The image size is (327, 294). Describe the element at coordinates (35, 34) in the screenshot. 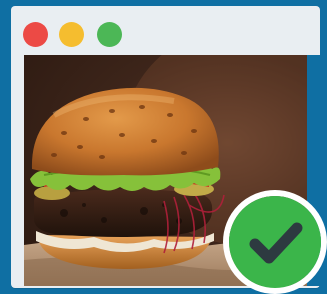

I see `close-button` at that location.